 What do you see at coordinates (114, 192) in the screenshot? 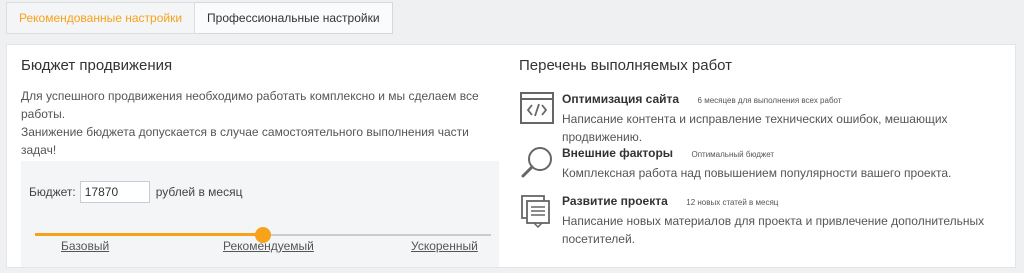
I see `budget-input` at bounding box center [114, 192].